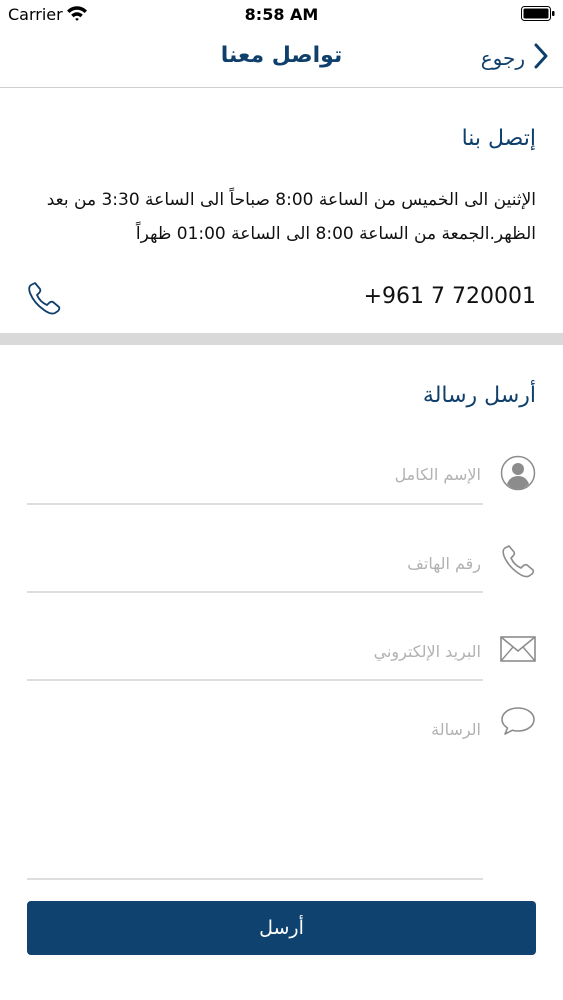 Image resolution: width=563 pixels, height=1000 pixels. What do you see at coordinates (518, 723) in the screenshot?
I see `chat-bubble-icon` at bounding box center [518, 723].